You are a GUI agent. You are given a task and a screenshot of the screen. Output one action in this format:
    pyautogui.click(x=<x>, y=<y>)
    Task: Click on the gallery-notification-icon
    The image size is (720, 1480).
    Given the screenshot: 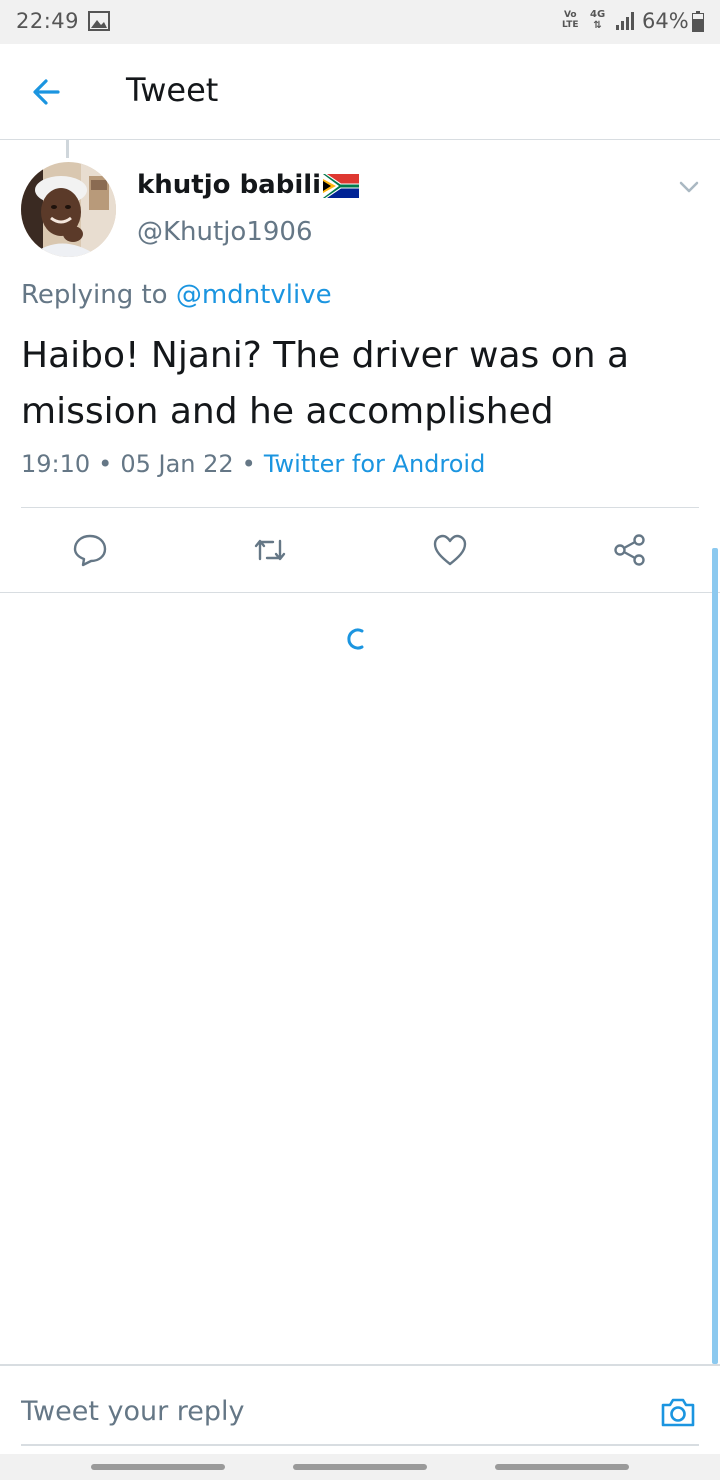 What is the action you would take?
    pyautogui.click(x=99, y=21)
    